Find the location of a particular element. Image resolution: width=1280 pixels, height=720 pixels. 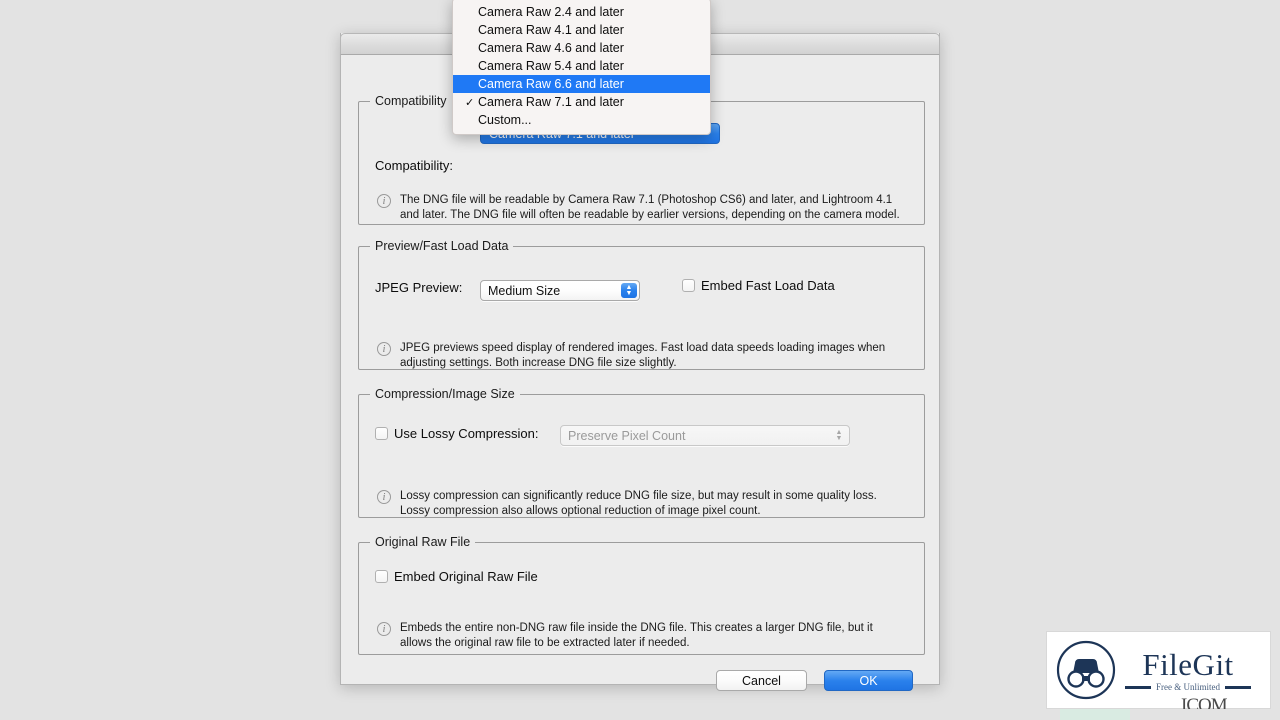

filegit-name: FileGit is located at coordinates (1188, 664).